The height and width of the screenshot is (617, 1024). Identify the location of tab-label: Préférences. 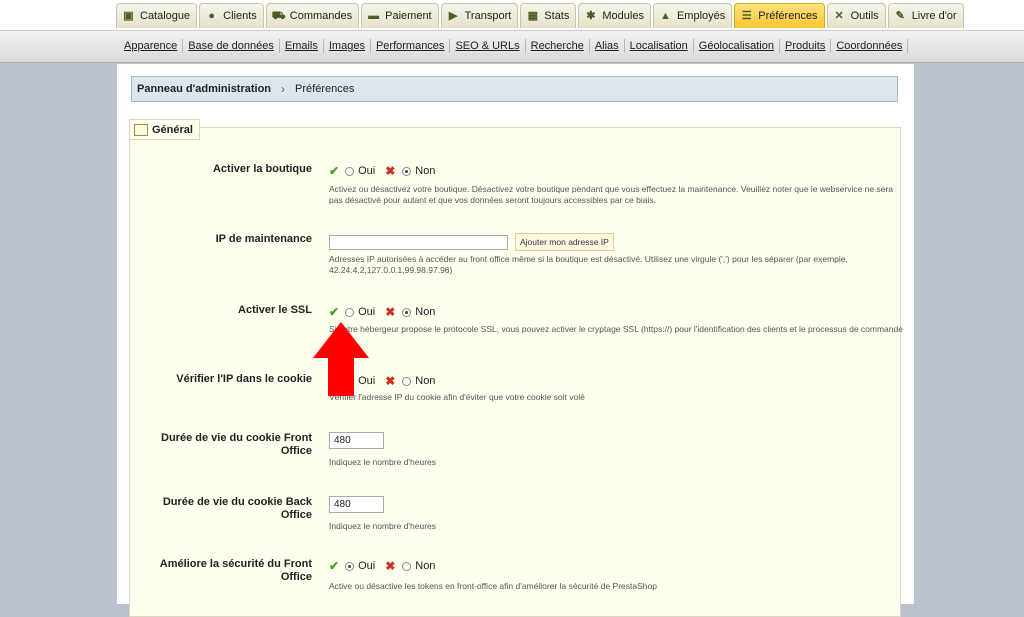
(788, 16).